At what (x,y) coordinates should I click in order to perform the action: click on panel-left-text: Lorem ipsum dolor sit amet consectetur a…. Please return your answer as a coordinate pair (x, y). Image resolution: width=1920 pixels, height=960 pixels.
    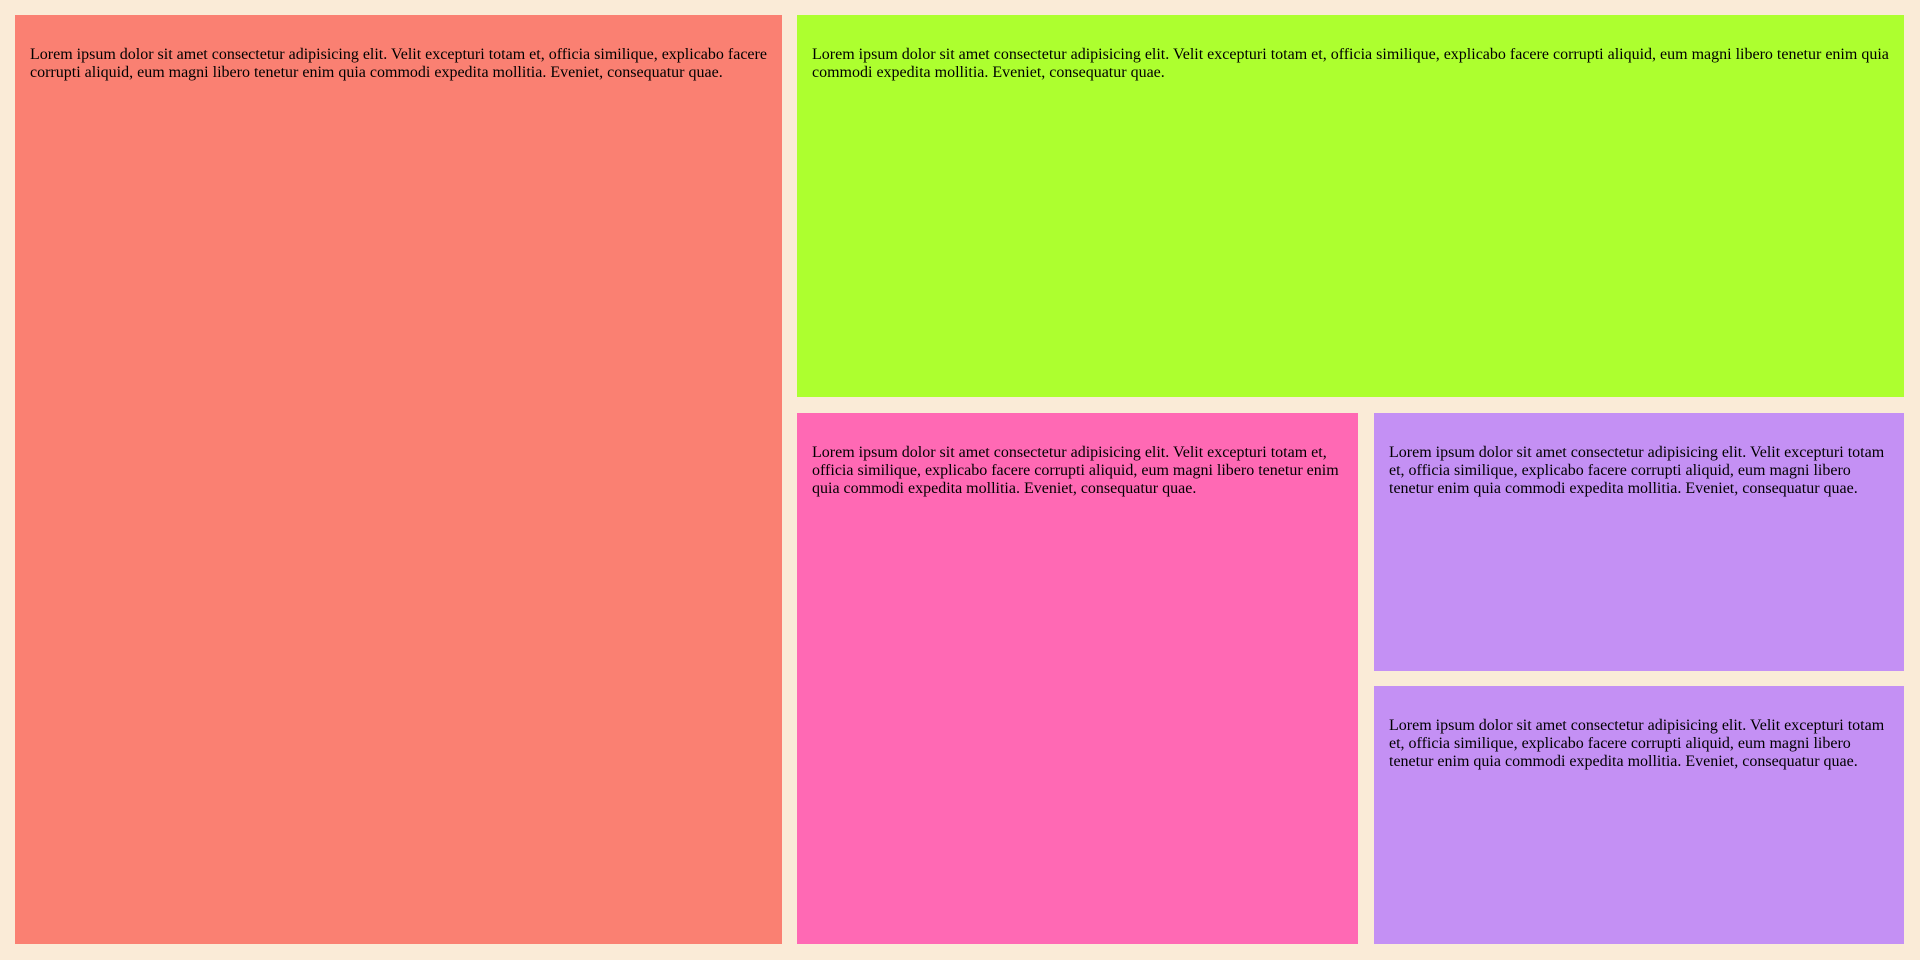
    Looking at the image, I should click on (398, 63).